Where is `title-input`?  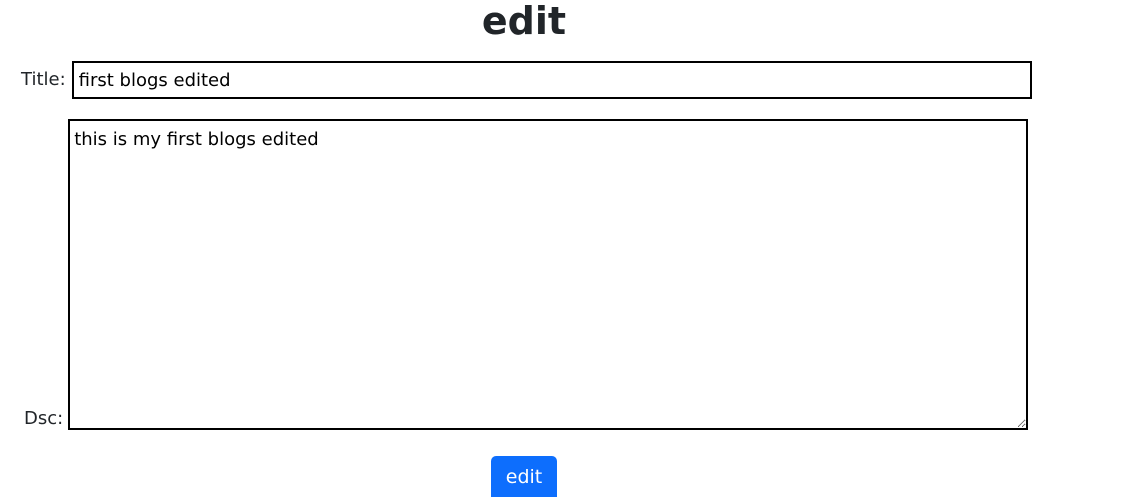 title-input is located at coordinates (551, 80).